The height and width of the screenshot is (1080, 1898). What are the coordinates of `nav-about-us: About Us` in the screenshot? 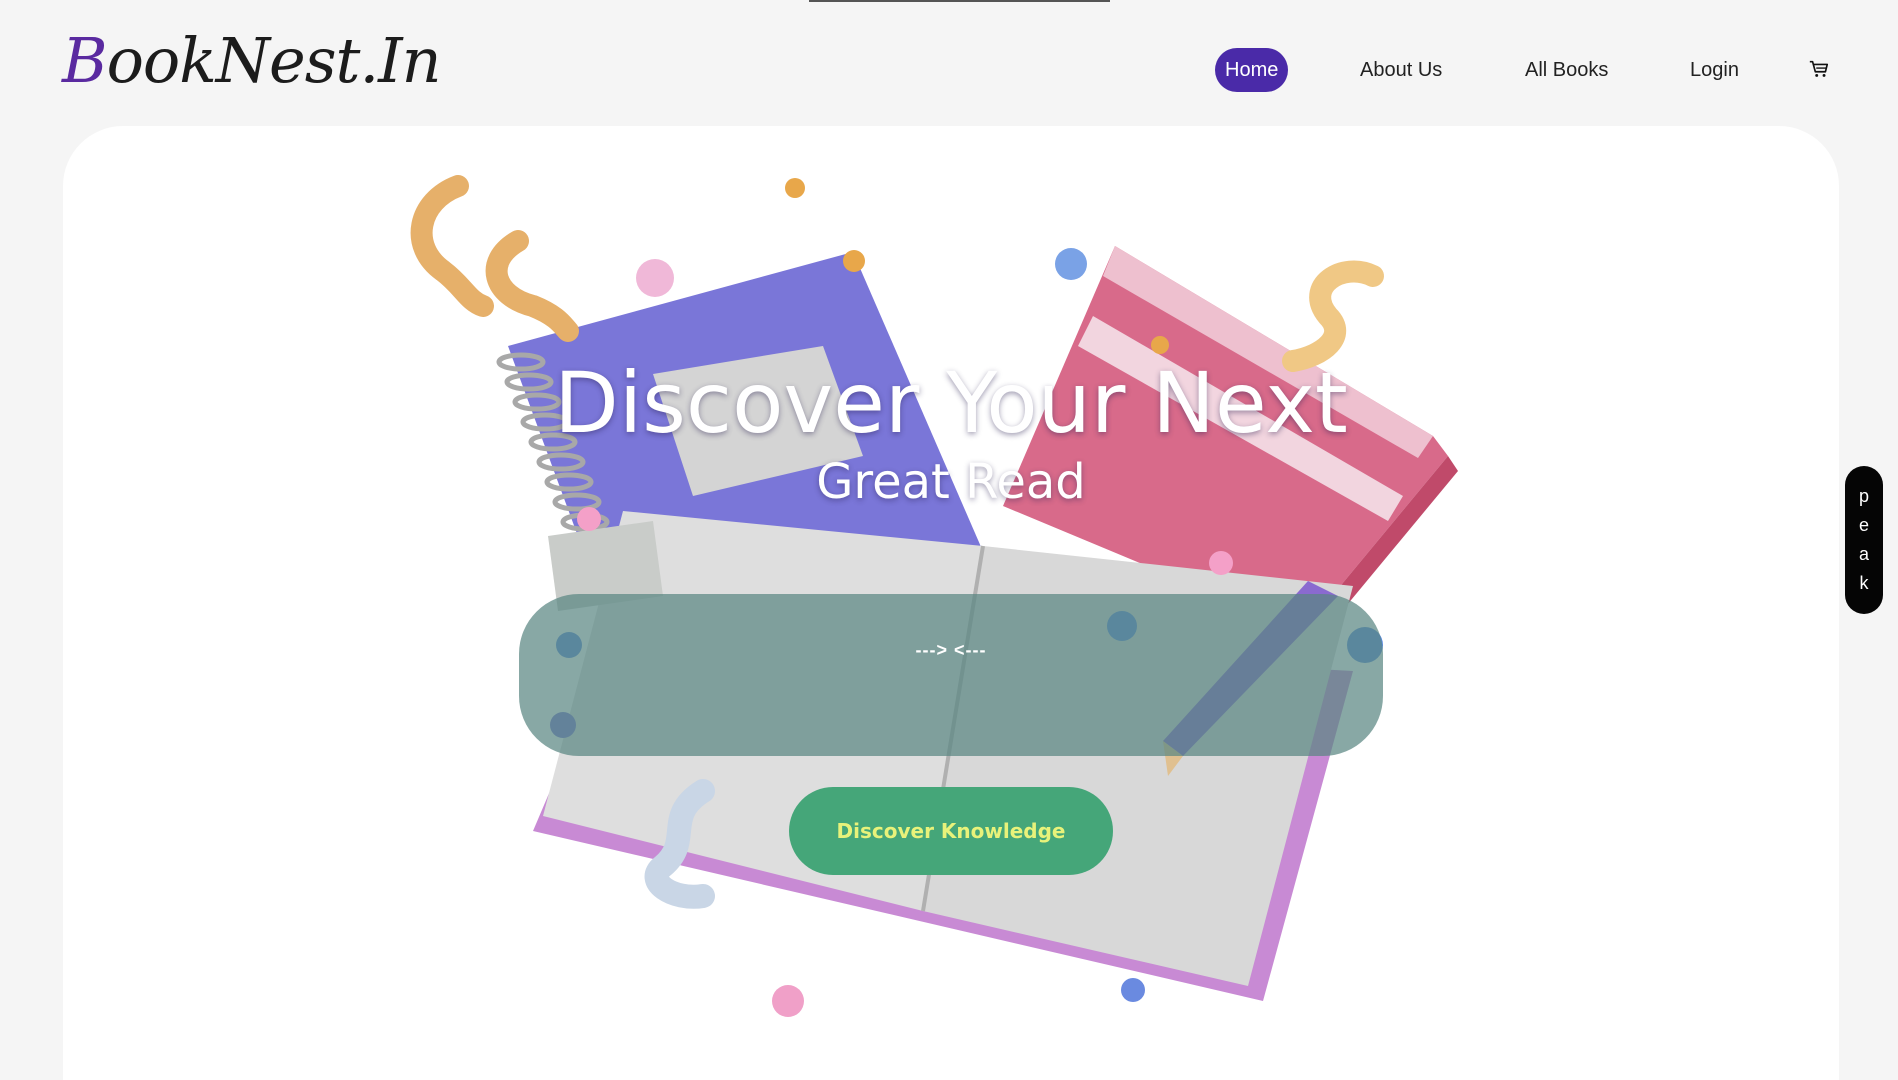 It's located at (1401, 70).